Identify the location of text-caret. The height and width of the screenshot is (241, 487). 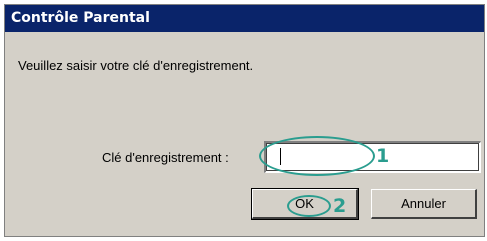
(280, 156).